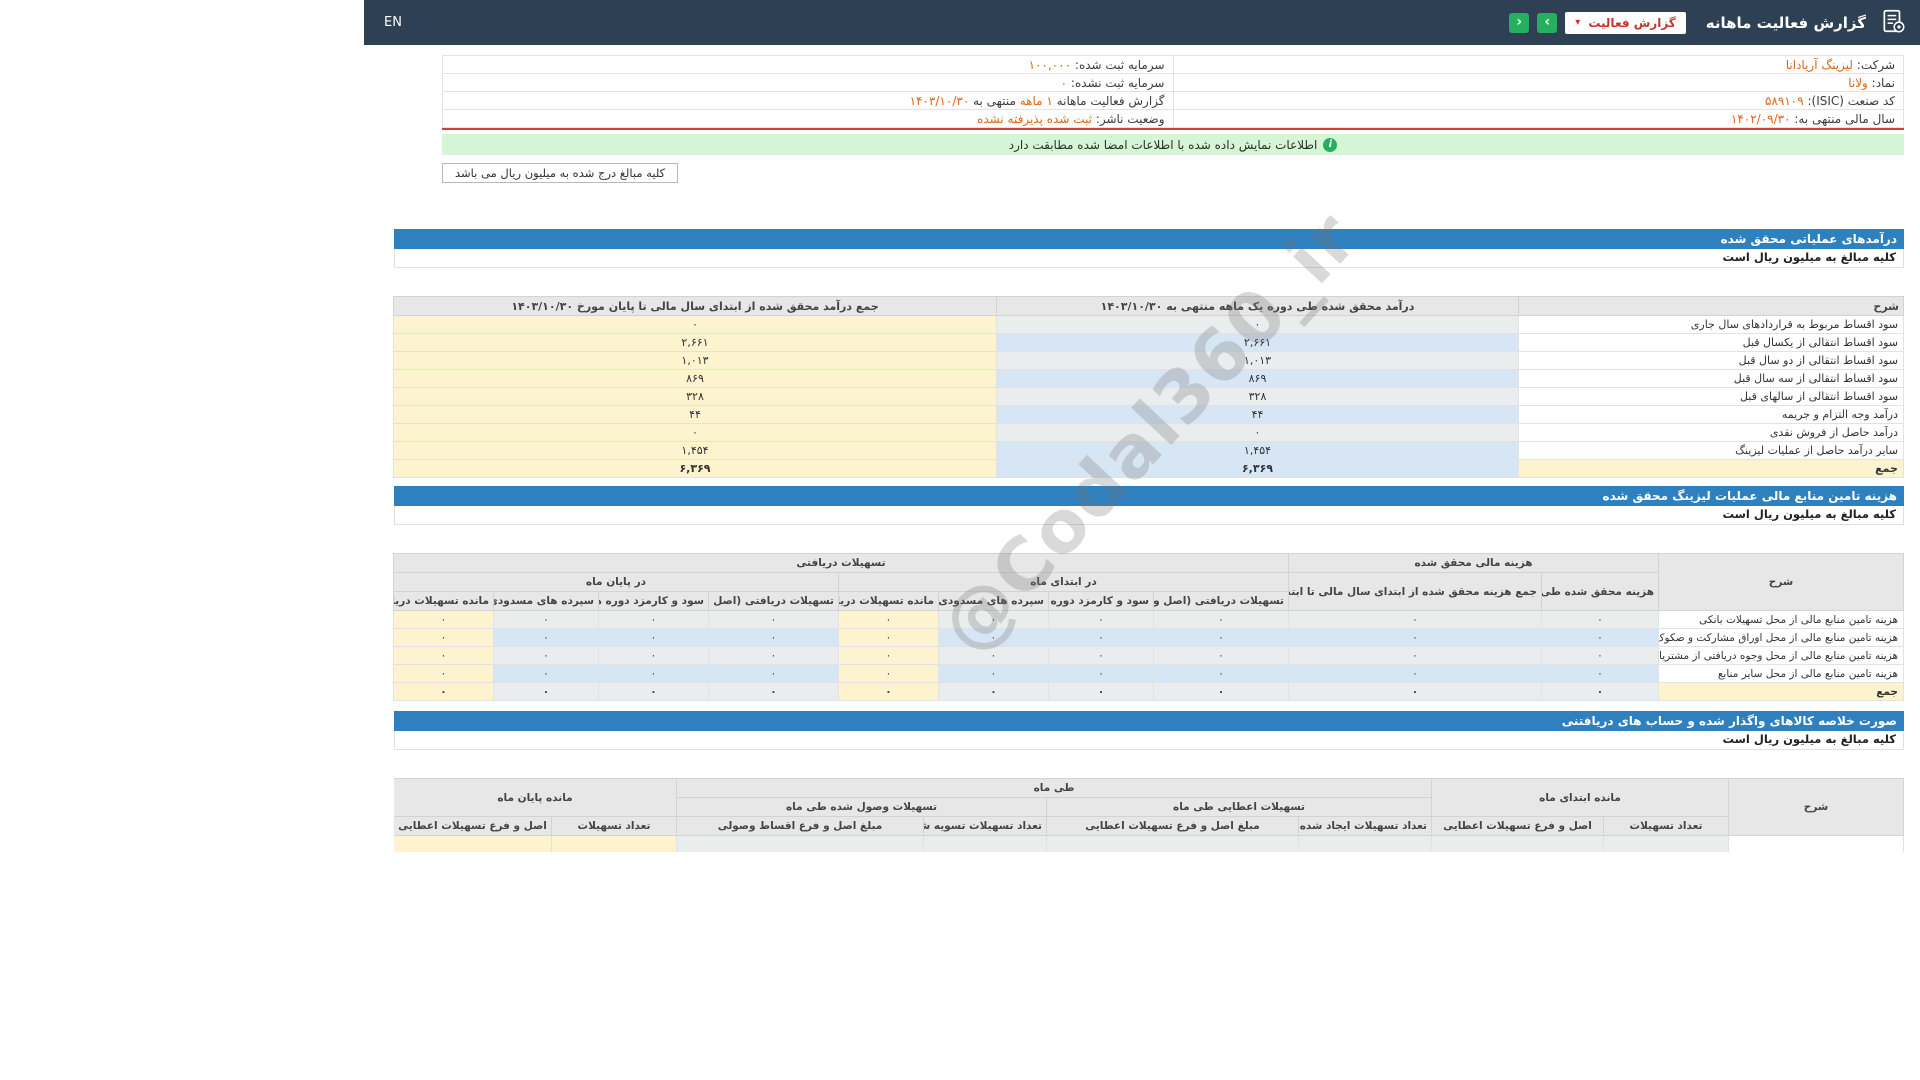 This screenshot has width=1920, height=1080. I want to click on group-header-cost: هزینه مالی محقق شده, so click(1473, 563).